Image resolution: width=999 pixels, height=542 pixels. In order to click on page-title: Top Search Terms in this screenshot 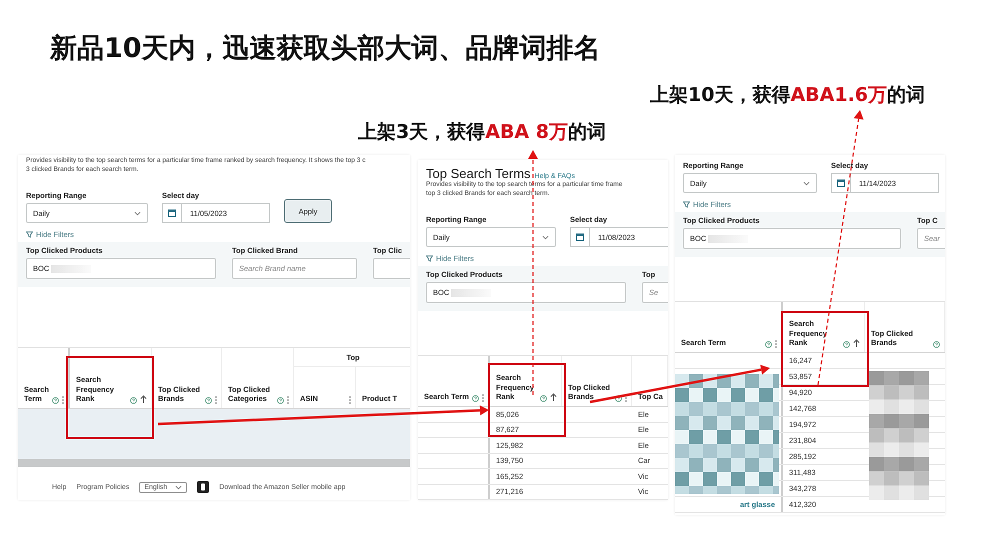, I will do `click(478, 173)`.